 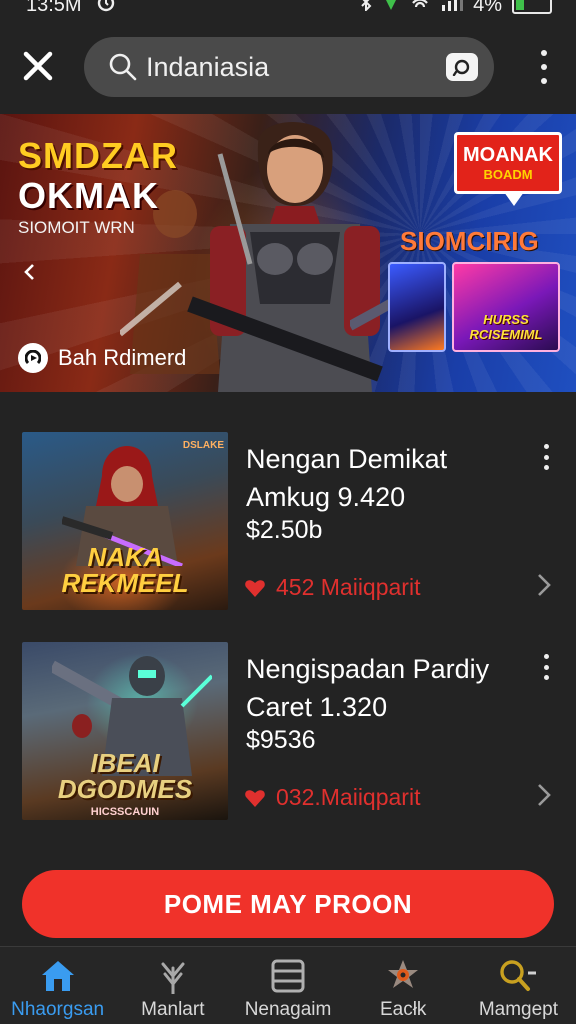 I want to click on status-time: 13:5M, so click(x=54, y=8).